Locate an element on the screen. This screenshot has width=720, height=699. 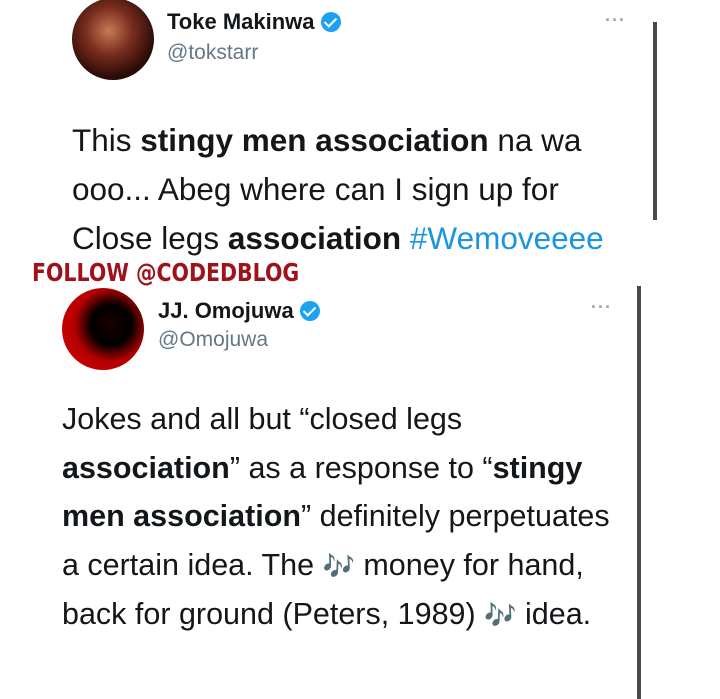
display-name-text: JJ. Omojuwa is located at coordinates (226, 311).